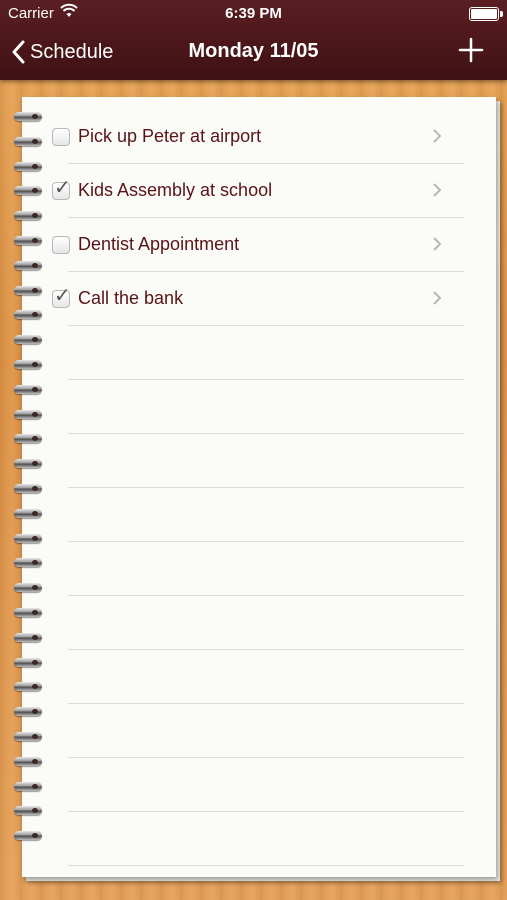  What do you see at coordinates (255, 299) in the screenshot?
I see `task-row: ✓ Call the bank` at bounding box center [255, 299].